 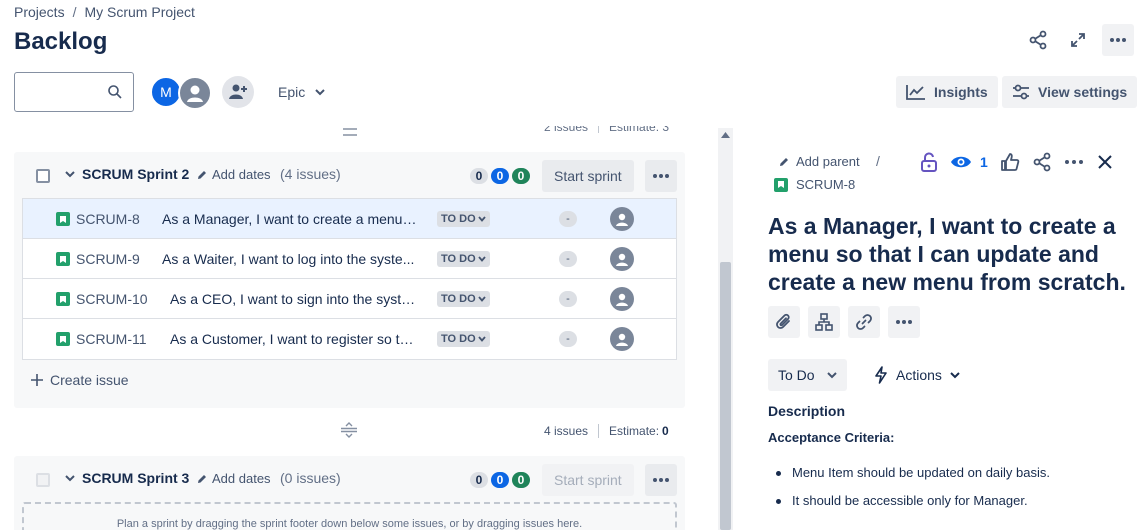 I want to click on watch-count: 1, so click(x=984, y=162).